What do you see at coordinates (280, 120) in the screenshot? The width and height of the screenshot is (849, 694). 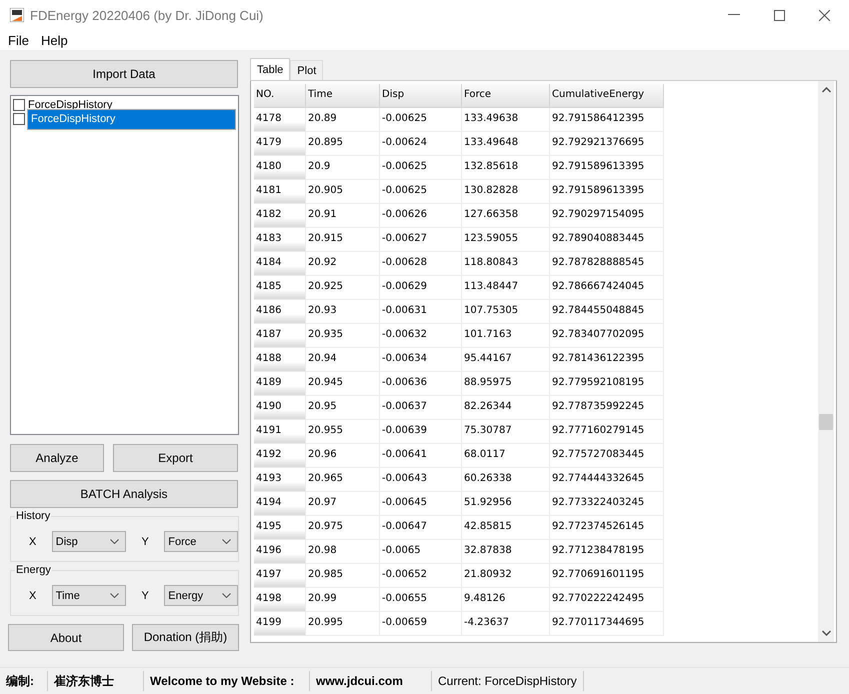 I see `row-header: 4178` at bounding box center [280, 120].